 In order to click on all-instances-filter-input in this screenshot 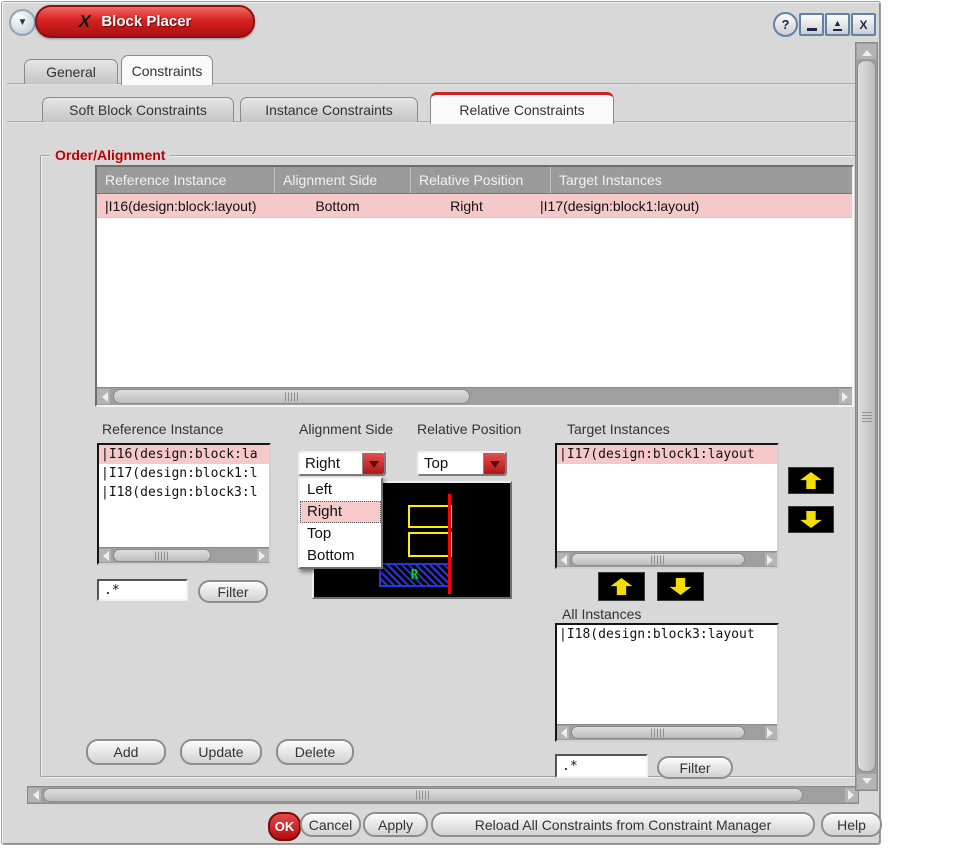, I will do `click(601, 766)`.